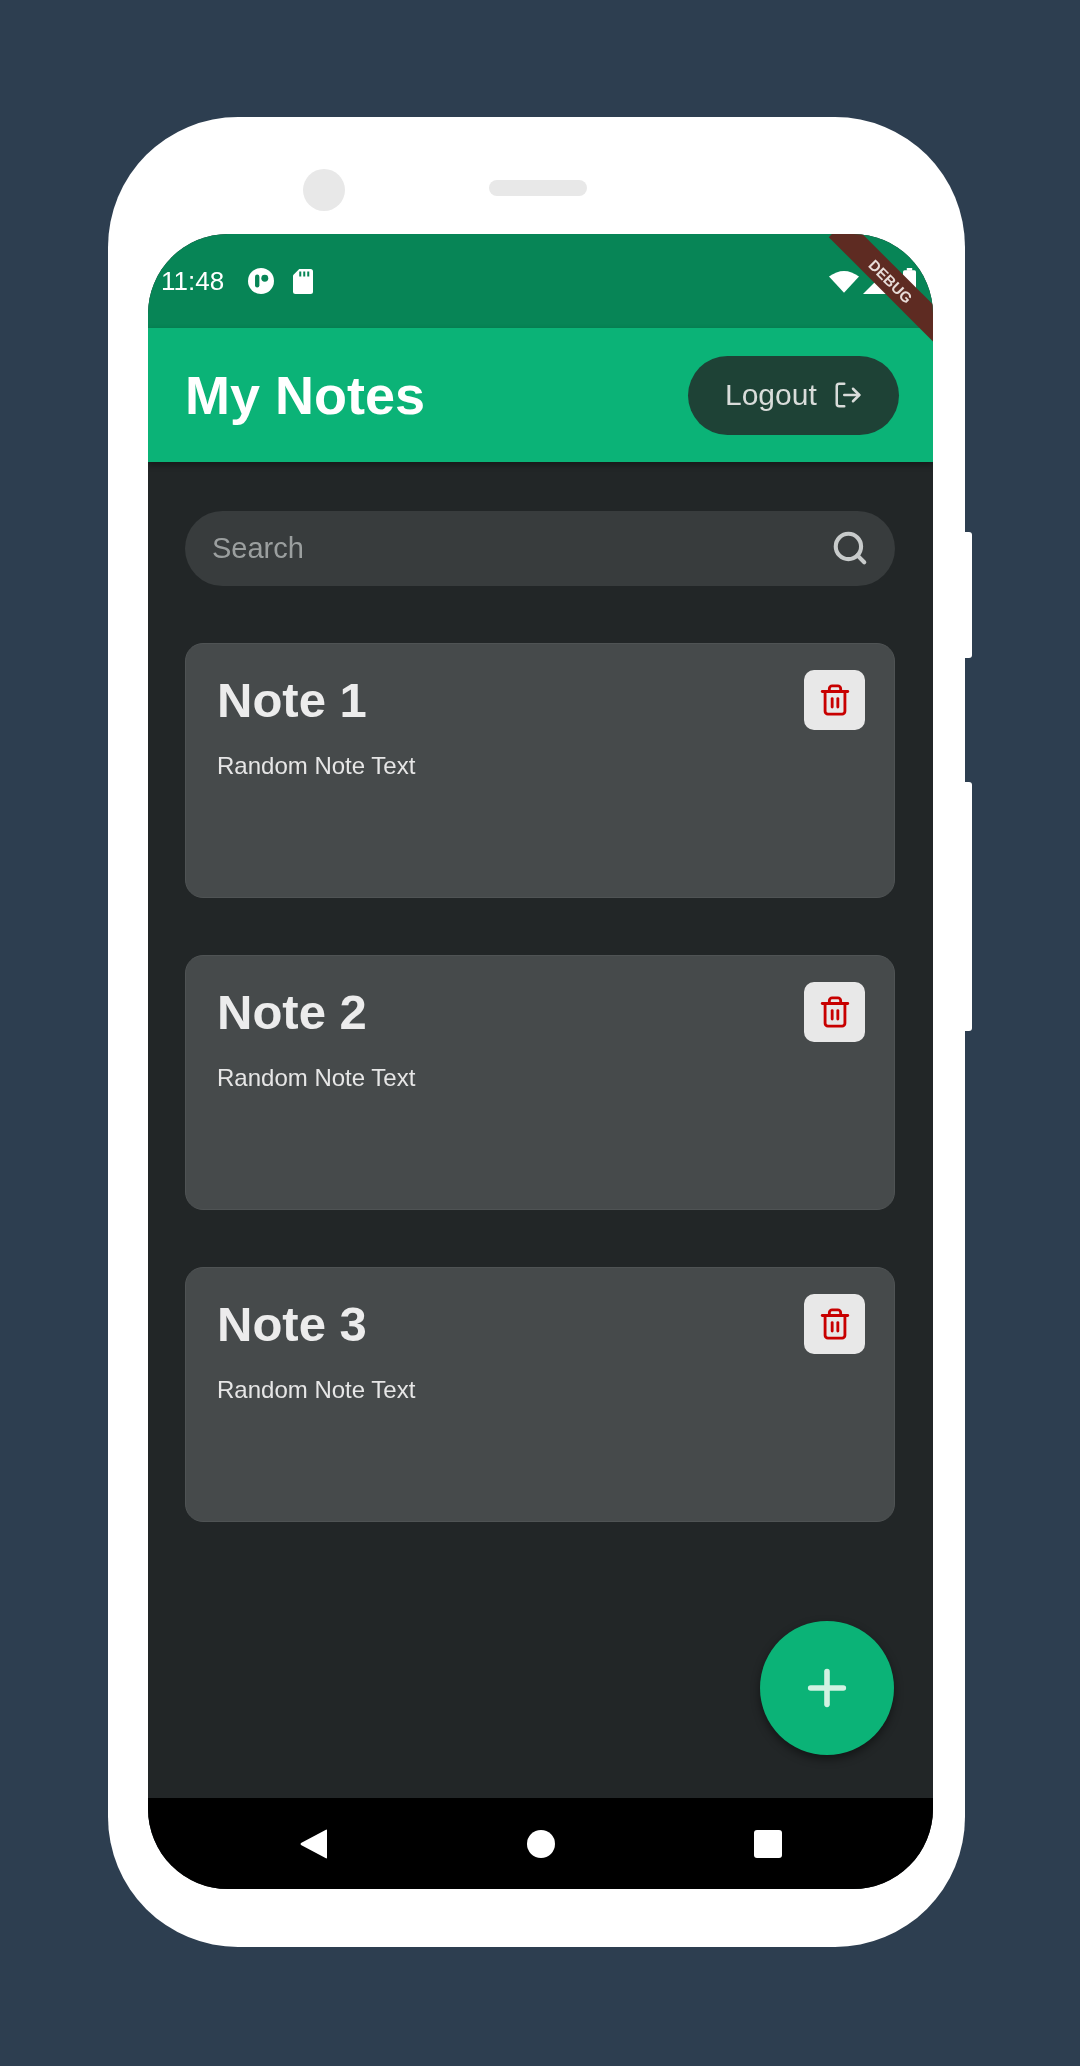 The width and height of the screenshot is (1080, 2066). I want to click on search-field: Search, so click(540, 548).